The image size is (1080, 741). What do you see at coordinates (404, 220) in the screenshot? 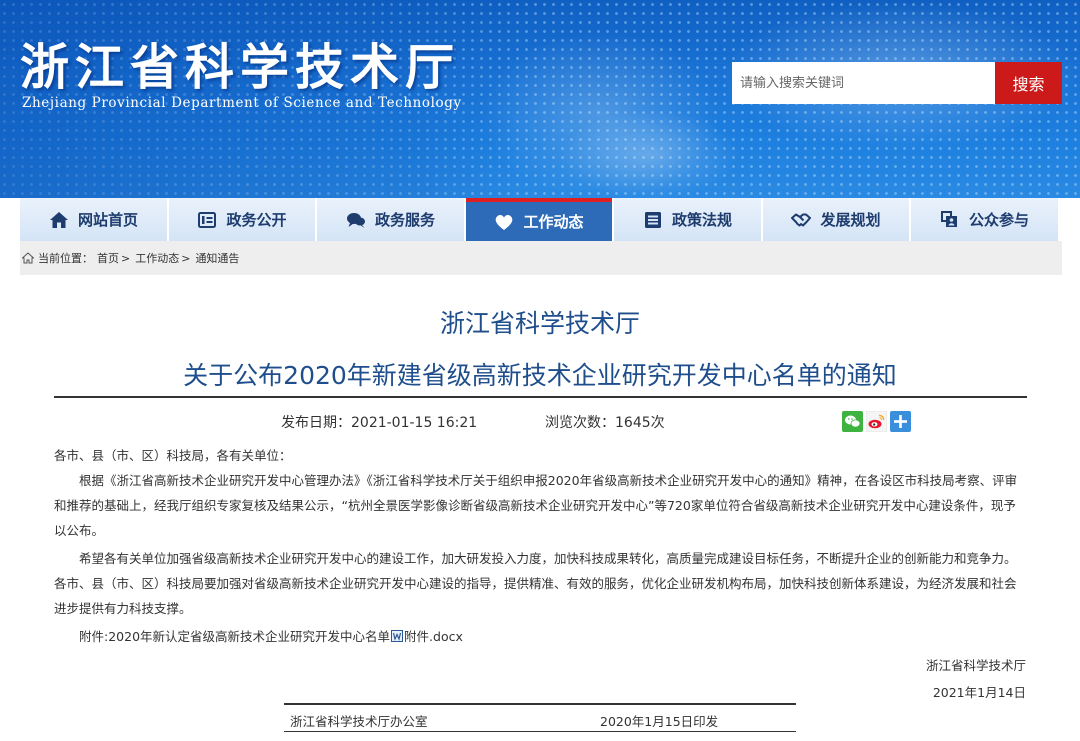
I see `nav-item-label: 政务服务` at bounding box center [404, 220].